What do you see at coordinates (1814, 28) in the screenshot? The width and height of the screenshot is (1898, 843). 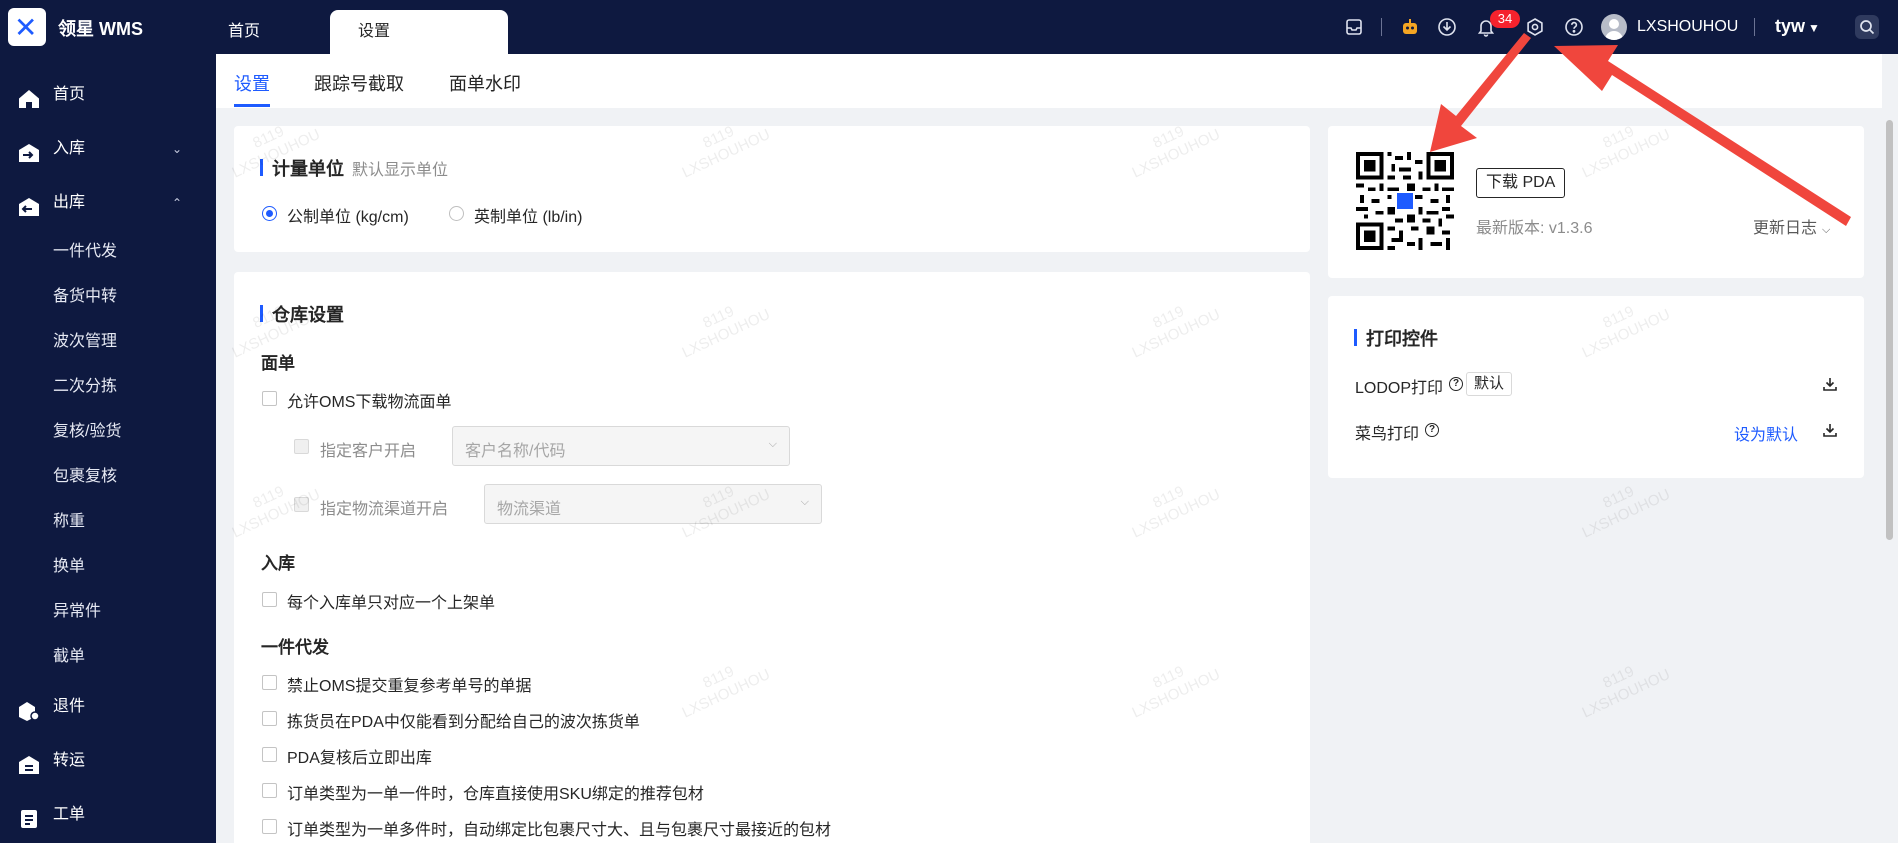 I see `caret-down-icon: ▼` at bounding box center [1814, 28].